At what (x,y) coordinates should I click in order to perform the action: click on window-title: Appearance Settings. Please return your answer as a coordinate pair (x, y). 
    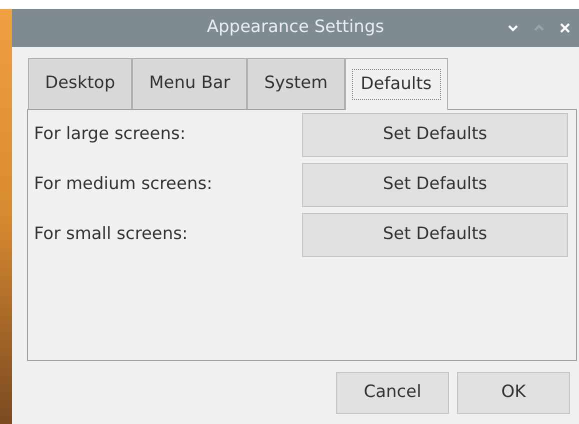
    Looking at the image, I should click on (295, 28).